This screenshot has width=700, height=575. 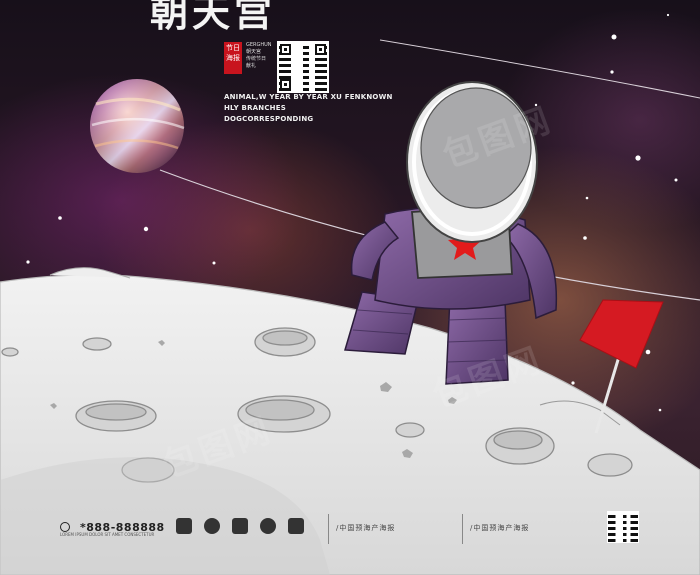 What do you see at coordinates (213, 17) in the screenshot?
I see `poster-title: 朝天宫` at bounding box center [213, 17].